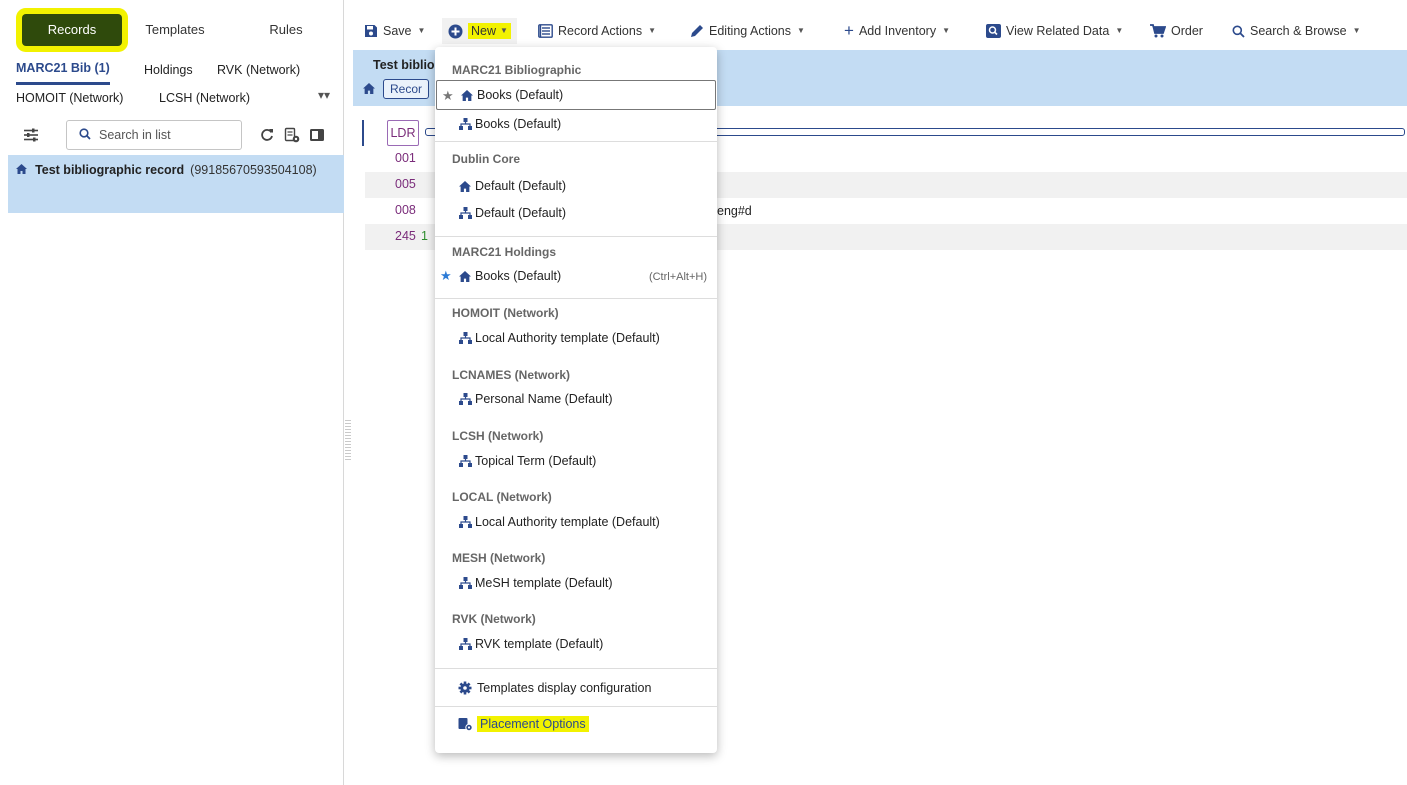  Describe the element at coordinates (267, 135) in the screenshot. I see `refresh-icon` at that location.